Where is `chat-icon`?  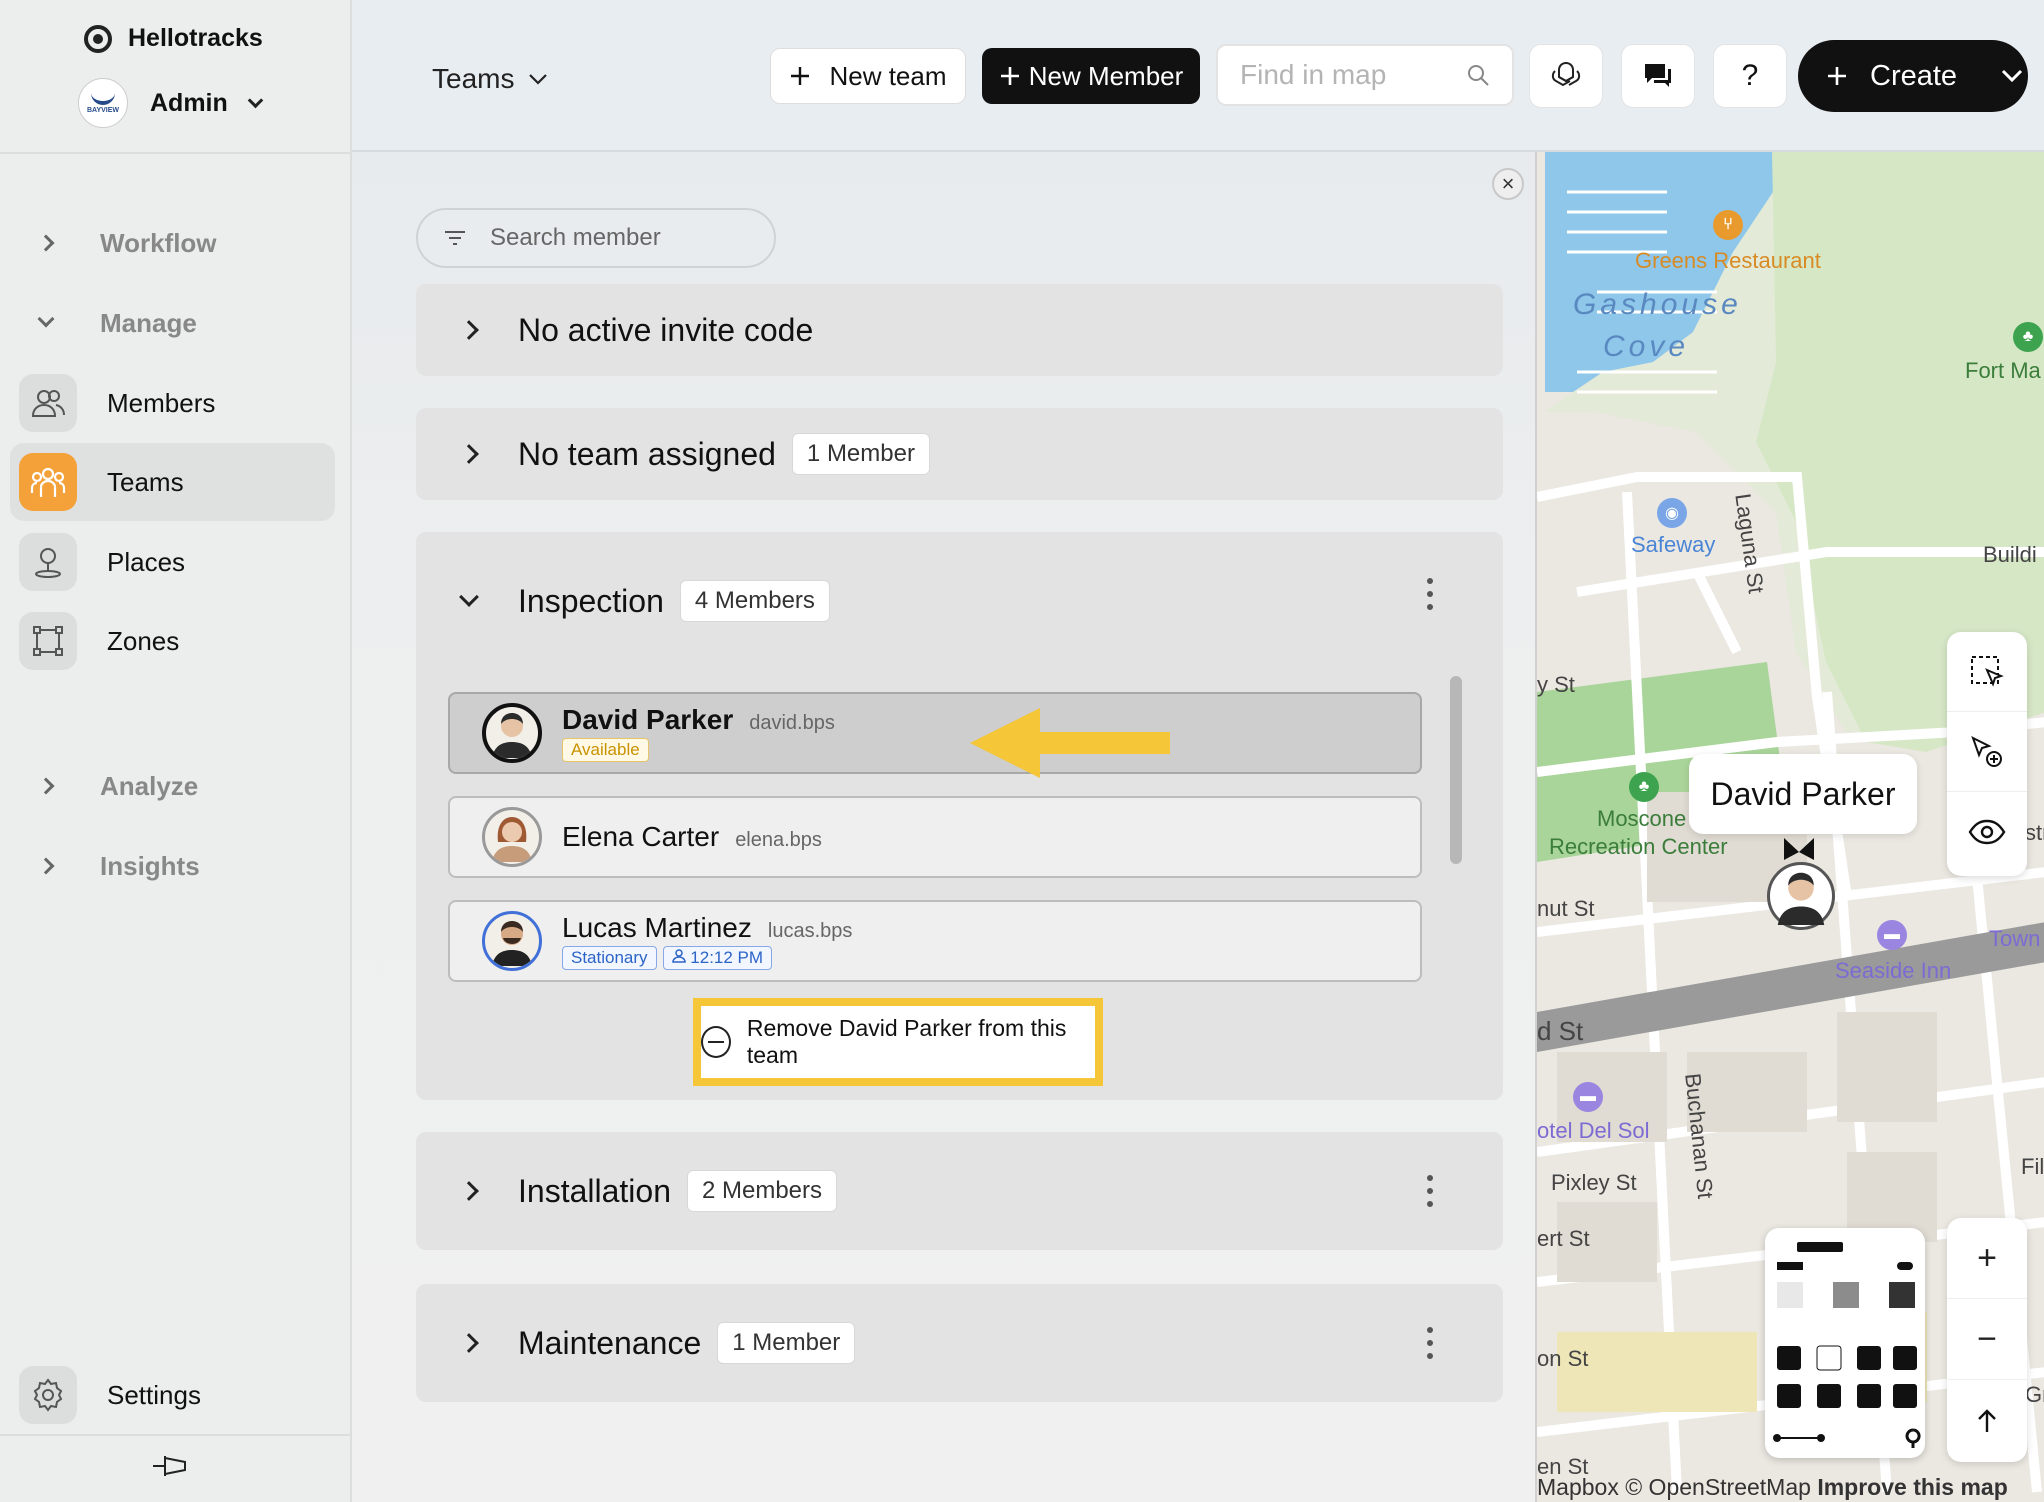
chat-icon is located at coordinates (1658, 75).